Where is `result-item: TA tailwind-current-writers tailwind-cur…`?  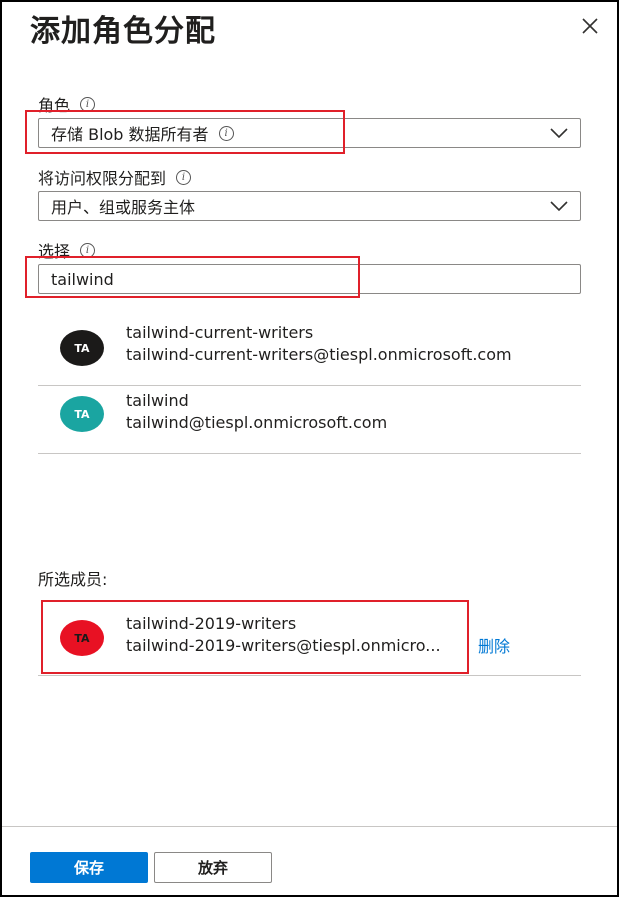
result-item: TA tailwind-current-writers tailwind-cur… is located at coordinates (309, 352).